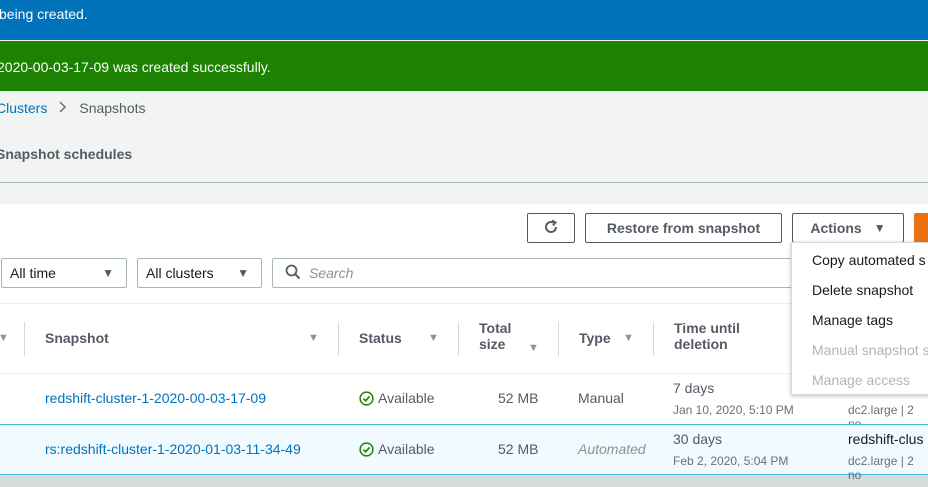  Describe the element at coordinates (155, 398) in the screenshot. I see `snapshot-link: redshift-cluster-1-2020-00-03-17-09` at that location.